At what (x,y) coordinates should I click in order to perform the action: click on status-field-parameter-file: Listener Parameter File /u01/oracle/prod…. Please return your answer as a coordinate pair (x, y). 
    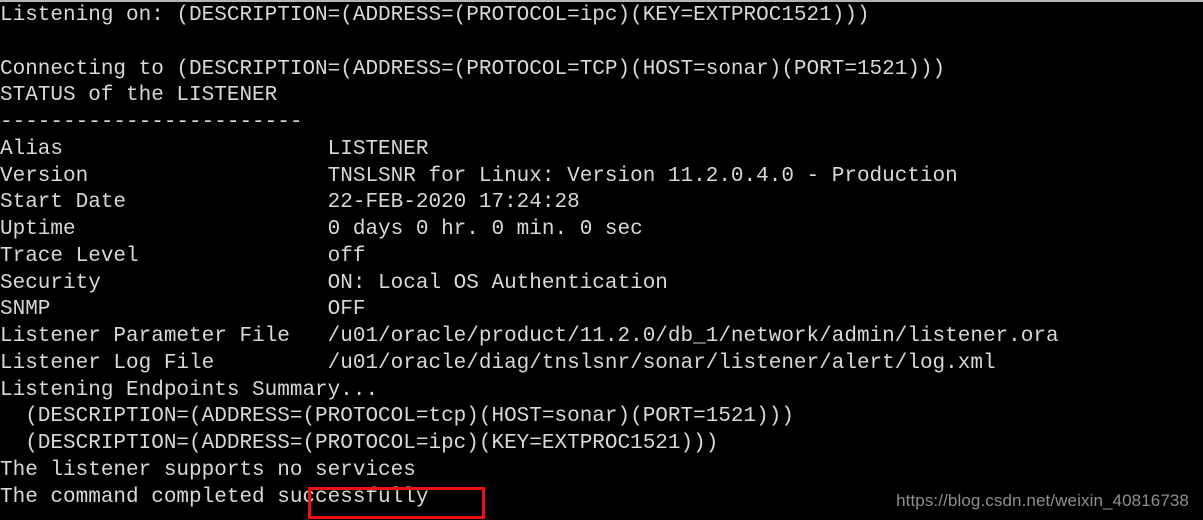
    Looking at the image, I should click on (529, 336).